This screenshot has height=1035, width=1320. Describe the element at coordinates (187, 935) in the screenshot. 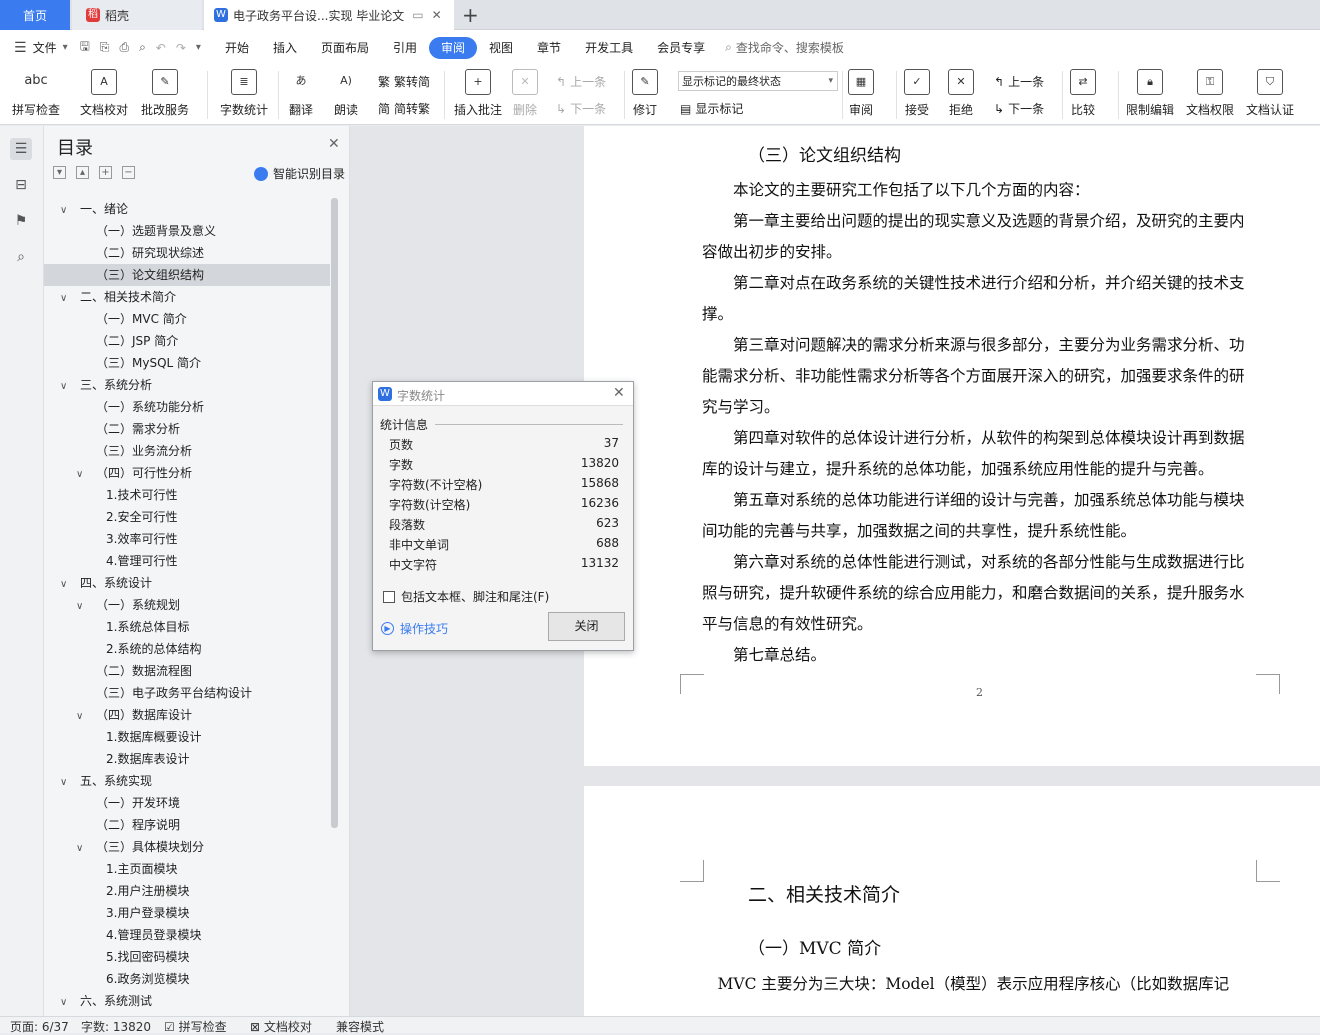

I see `toc-item: 4.管理员登录模块` at that location.